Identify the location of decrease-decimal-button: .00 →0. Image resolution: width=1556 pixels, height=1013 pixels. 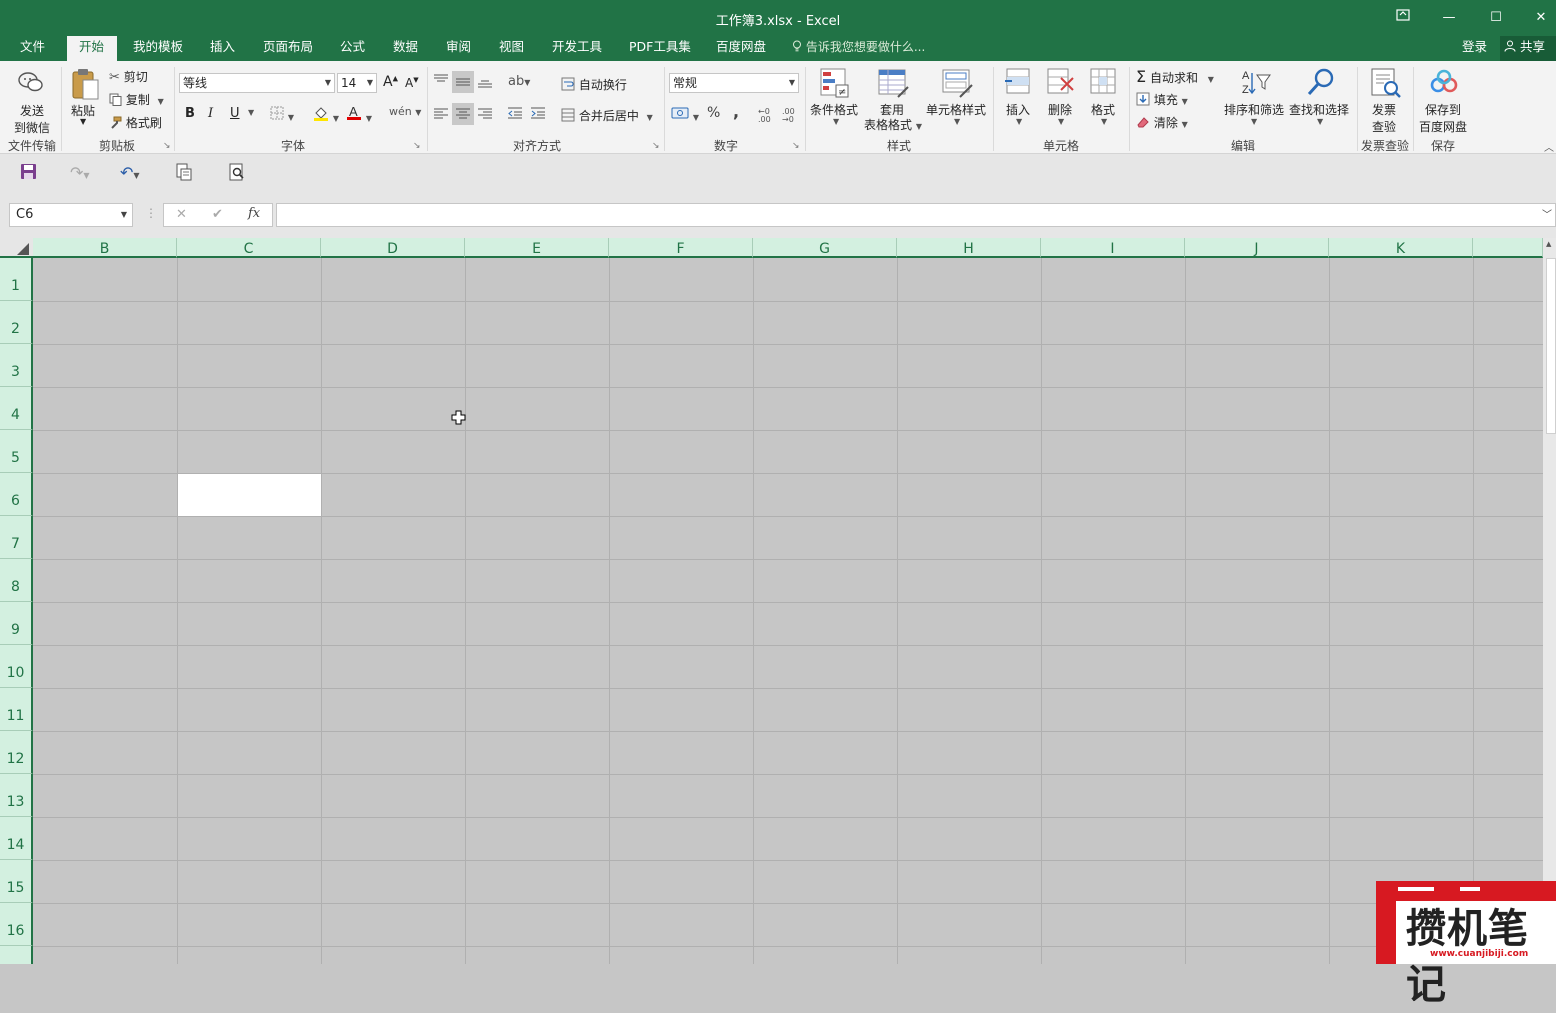
(788, 116).